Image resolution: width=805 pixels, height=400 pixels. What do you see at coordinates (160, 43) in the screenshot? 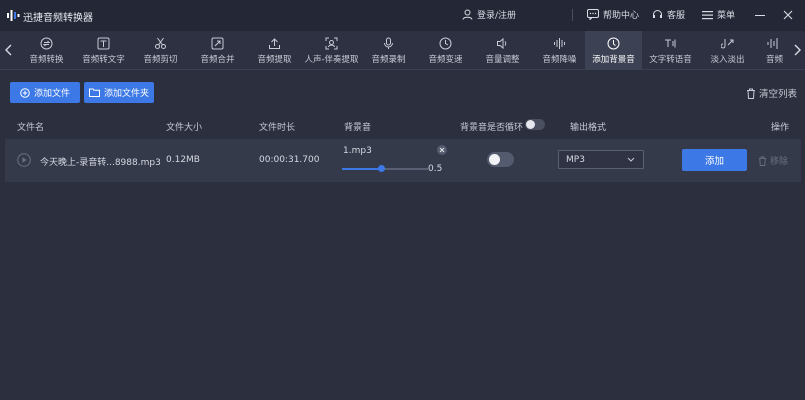
I see `scissors-icon` at bounding box center [160, 43].